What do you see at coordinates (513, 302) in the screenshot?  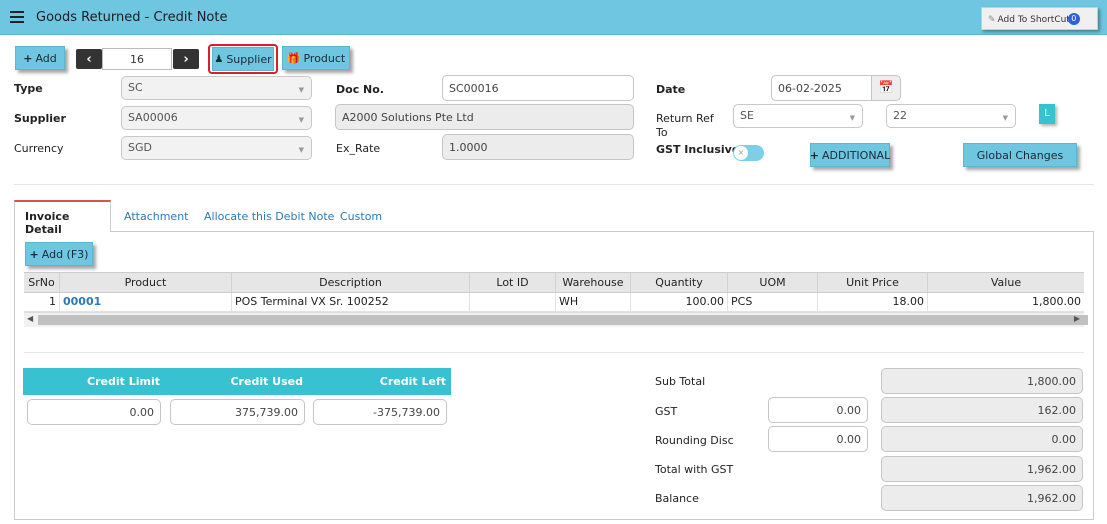 I see `cell-lot-id` at bounding box center [513, 302].